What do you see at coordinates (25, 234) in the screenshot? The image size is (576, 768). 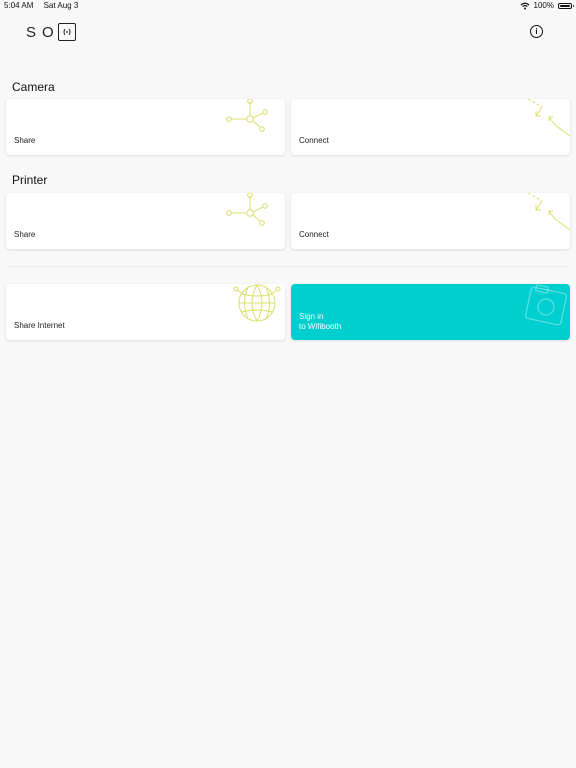 I see `printer-share-label: Share` at bounding box center [25, 234].